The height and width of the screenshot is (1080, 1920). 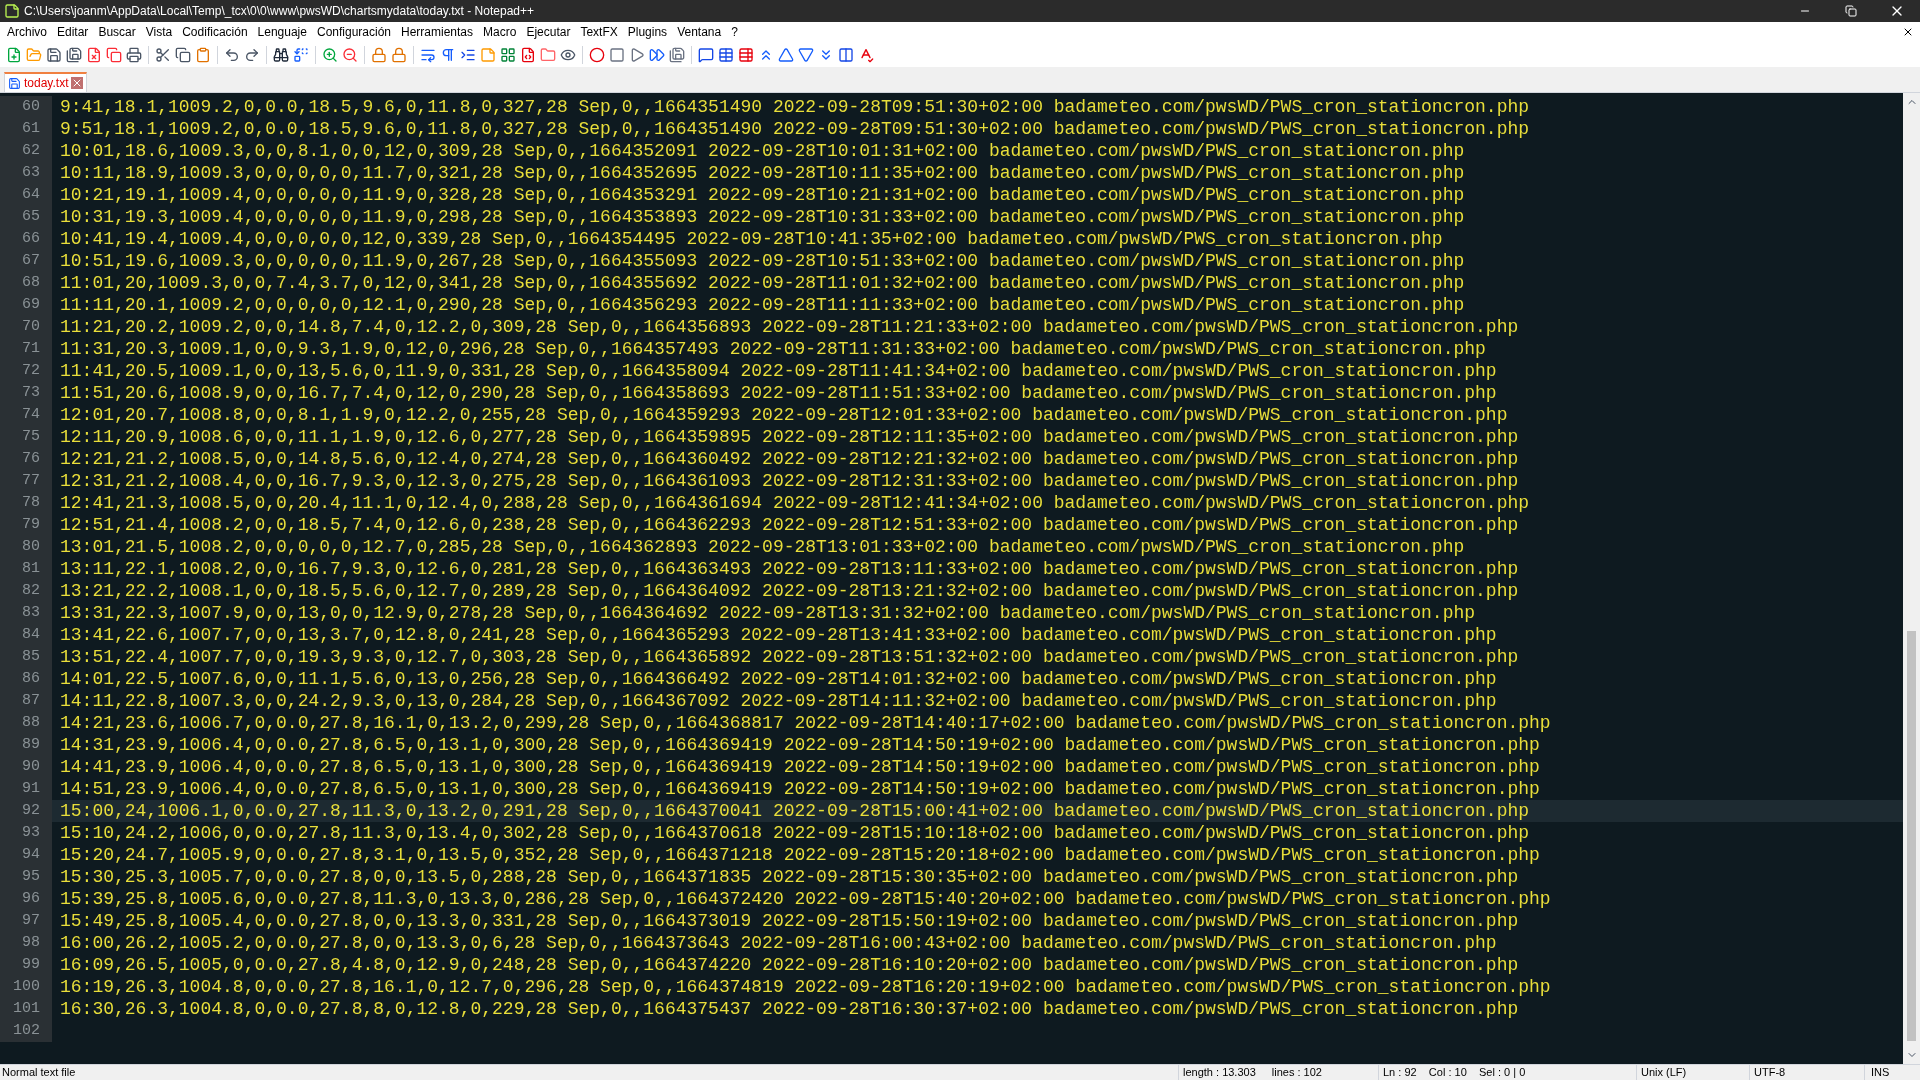 What do you see at coordinates (26, 679) in the screenshot?
I see `line-number: 86` at bounding box center [26, 679].